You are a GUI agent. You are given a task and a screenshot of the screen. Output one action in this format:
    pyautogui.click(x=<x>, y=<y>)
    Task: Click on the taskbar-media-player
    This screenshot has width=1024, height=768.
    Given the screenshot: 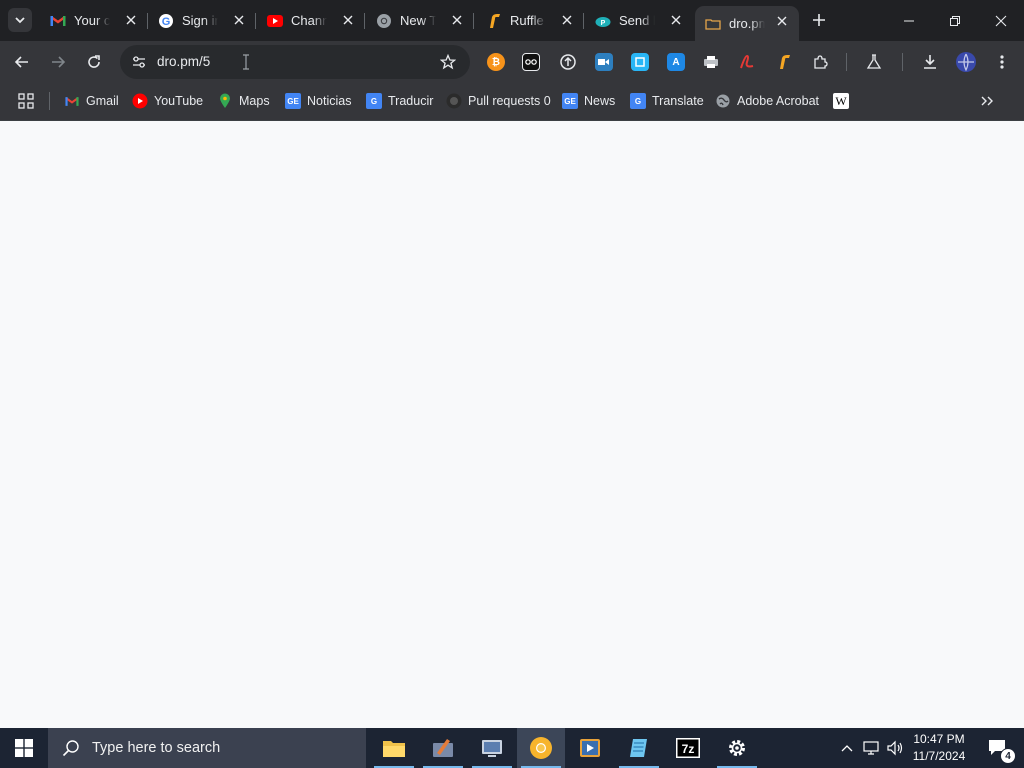 What is the action you would take?
    pyautogui.click(x=590, y=748)
    